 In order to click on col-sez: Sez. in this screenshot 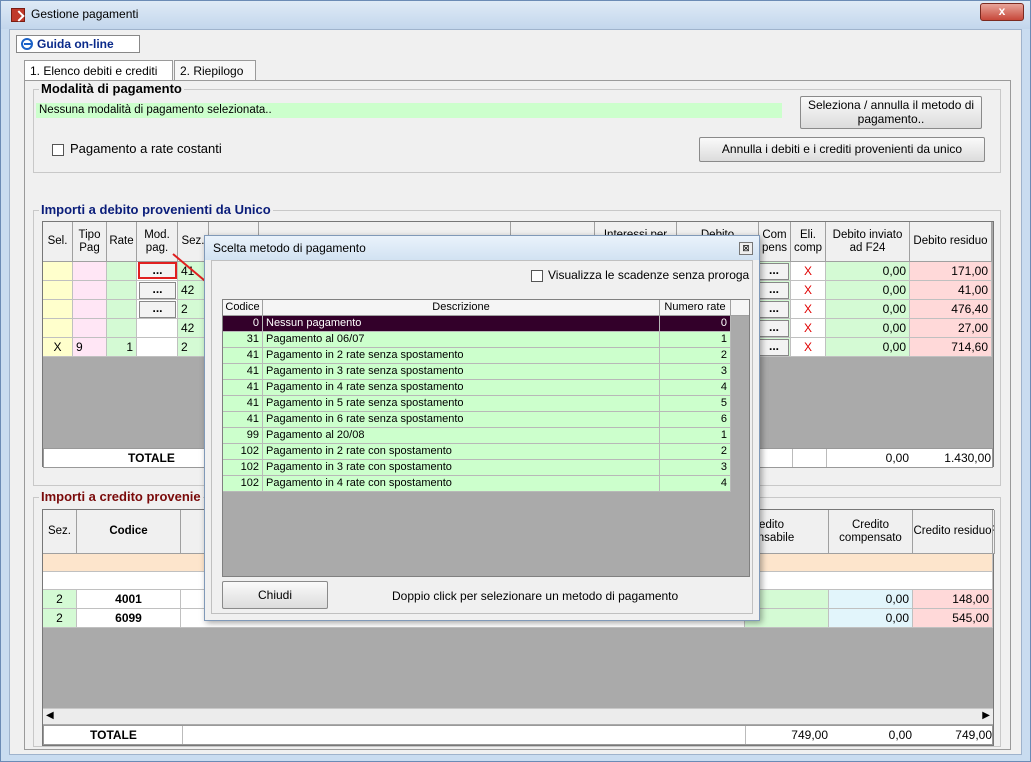, I will do `click(60, 532)`.